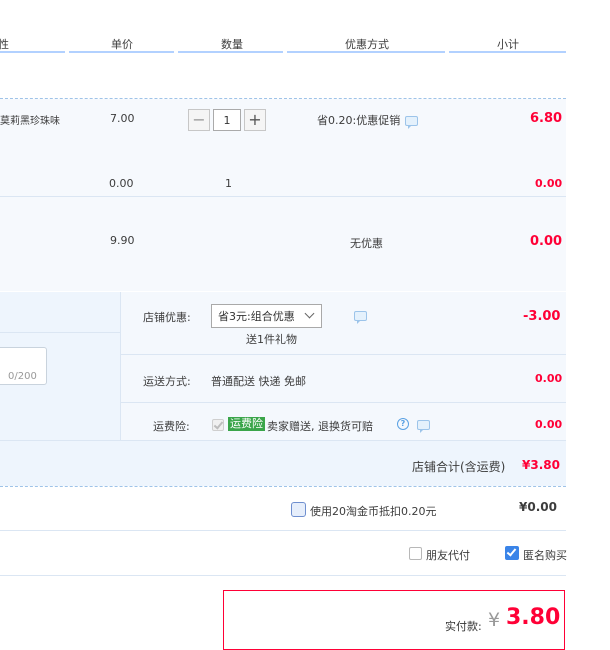 The height and width of the screenshot is (650, 610). Describe the element at coordinates (459, 467) in the screenshot. I see `shop-total-label: 店铺合计(含运费)` at that location.